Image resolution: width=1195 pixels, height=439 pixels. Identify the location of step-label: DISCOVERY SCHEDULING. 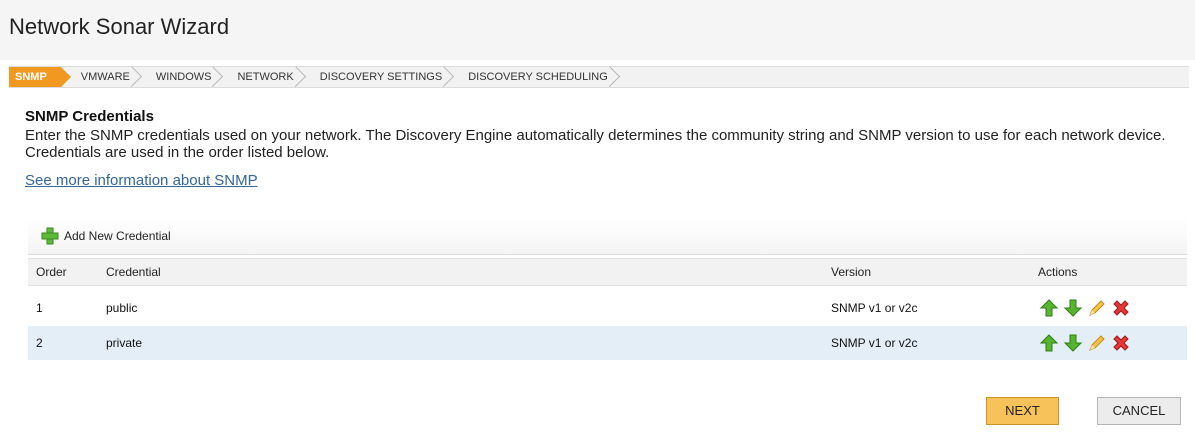
(538, 77).